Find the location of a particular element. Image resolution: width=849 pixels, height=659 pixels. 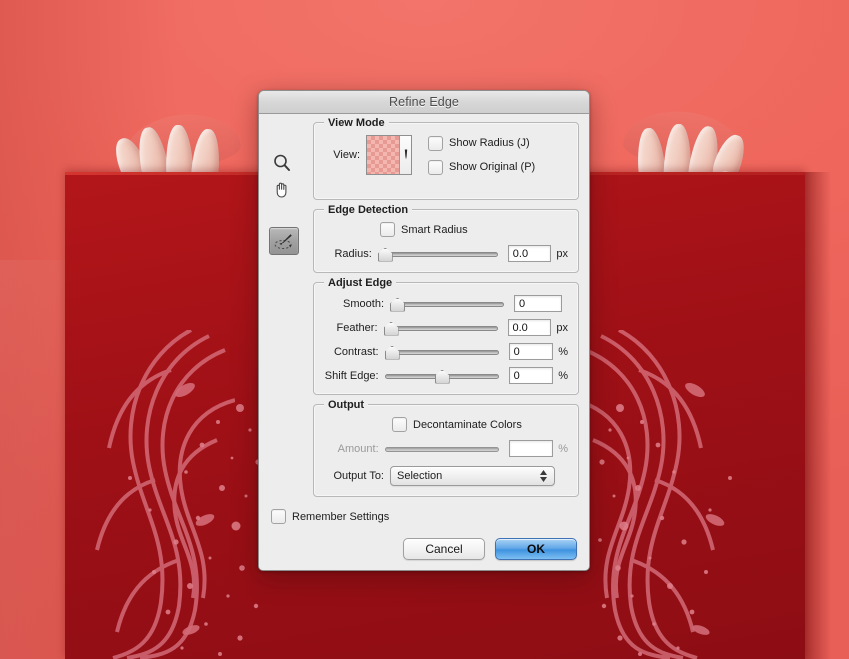

refine-brush-icon is located at coordinates (283, 241).